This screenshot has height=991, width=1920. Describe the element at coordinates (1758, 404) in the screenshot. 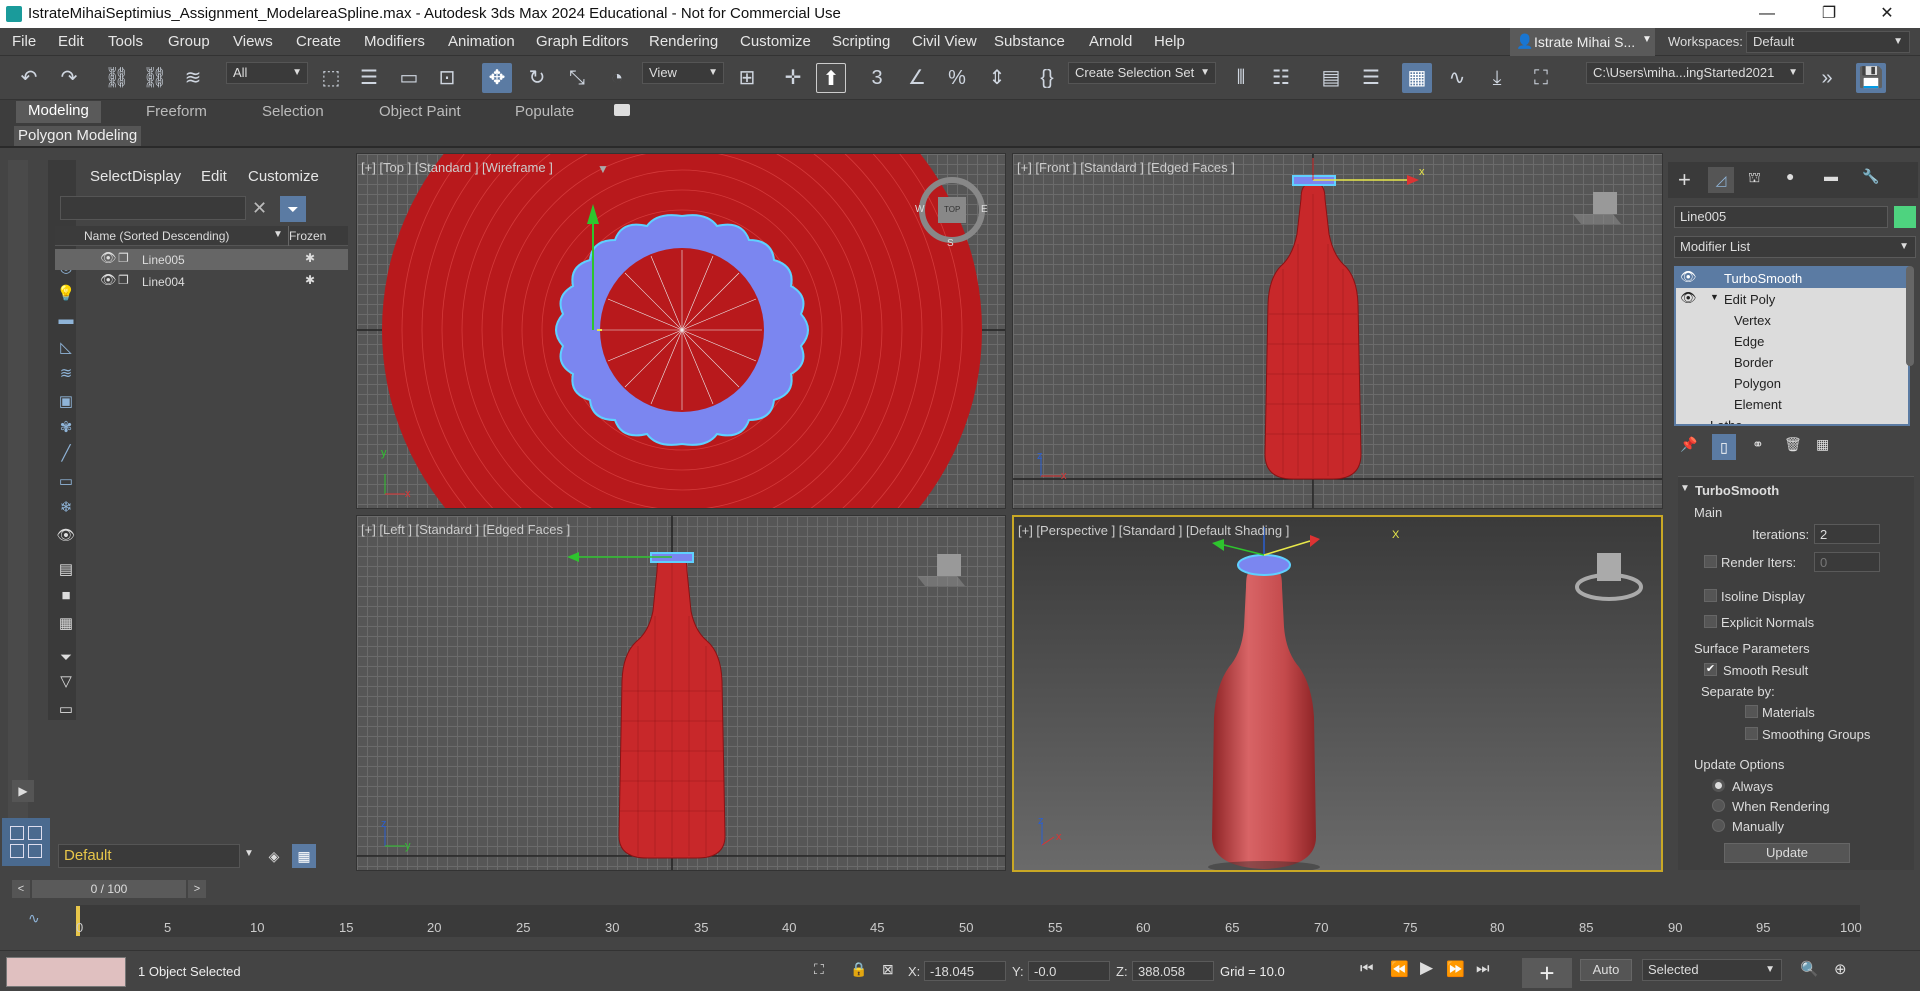

I see `stack-item-element: Element` at that location.